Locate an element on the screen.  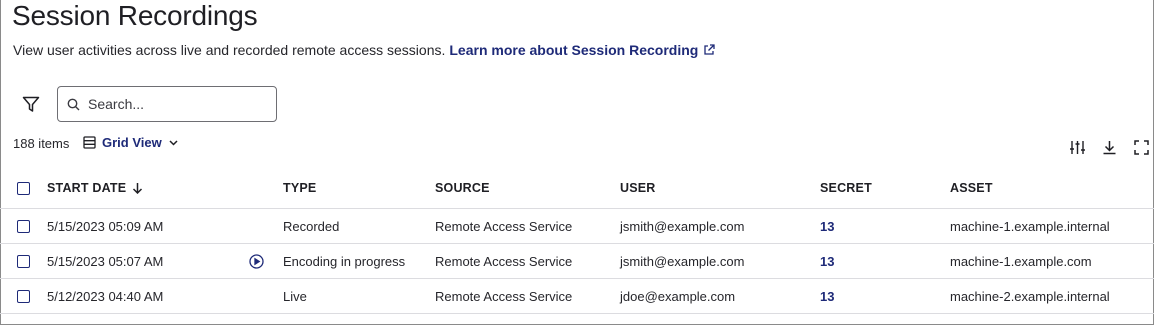
play-button is located at coordinates (256, 261).